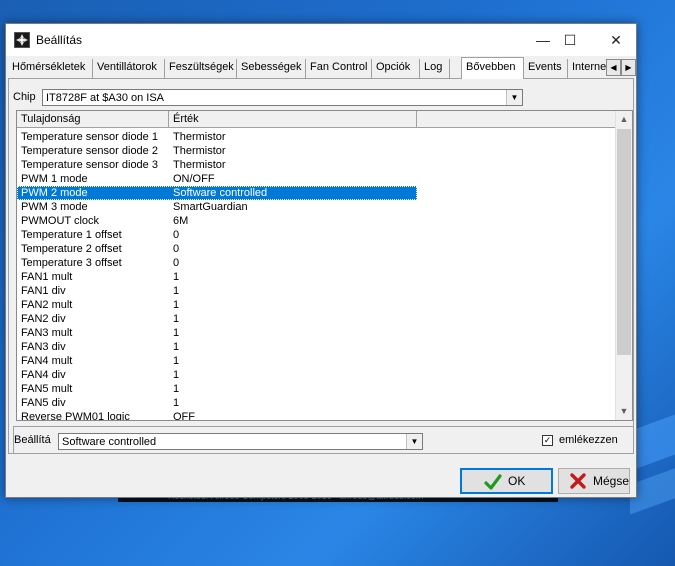 This screenshot has width=675, height=566. Describe the element at coordinates (201, 68) in the screenshot. I see `tab-voltages: Feszültségek` at that location.